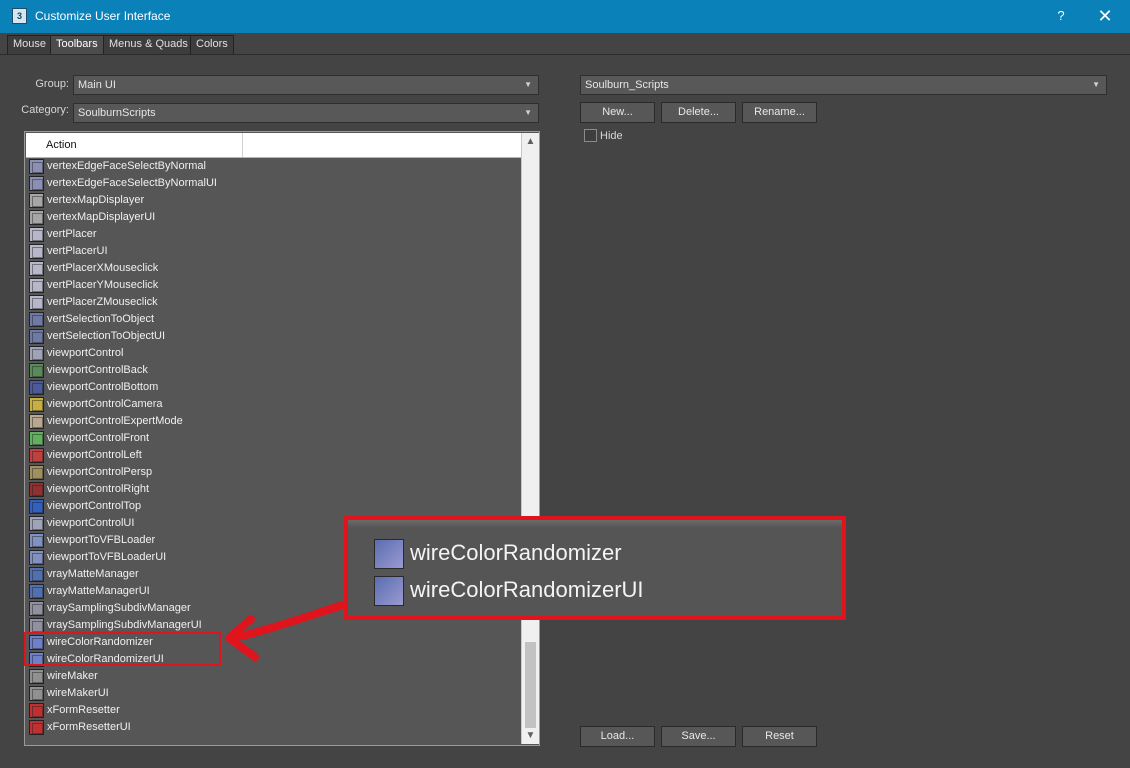  Describe the element at coordinates (273, 472) in the screenshot. I see `list-item: viewportControlPersp` at that location.